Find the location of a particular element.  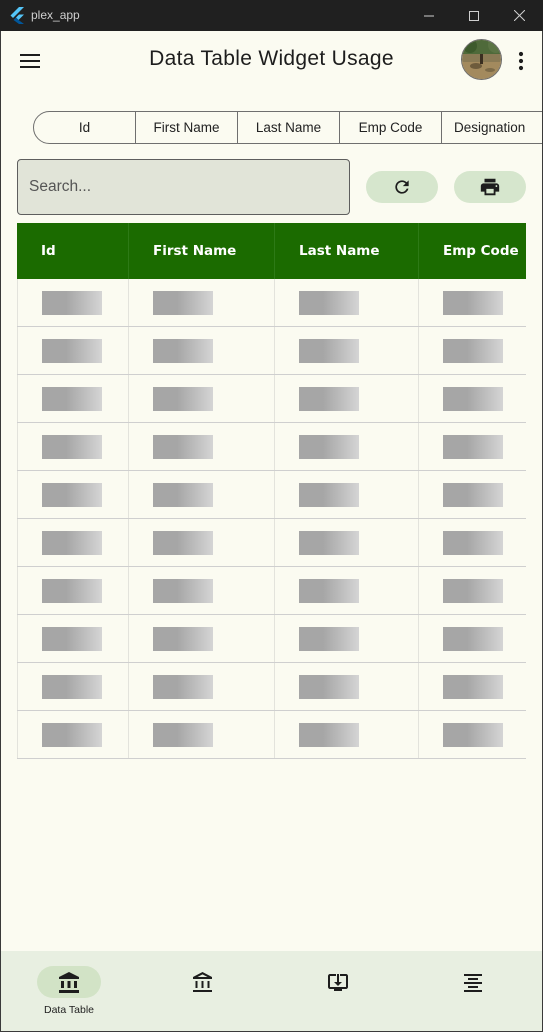

column-header-first-name: First Name is located at coordinates (202, 251).